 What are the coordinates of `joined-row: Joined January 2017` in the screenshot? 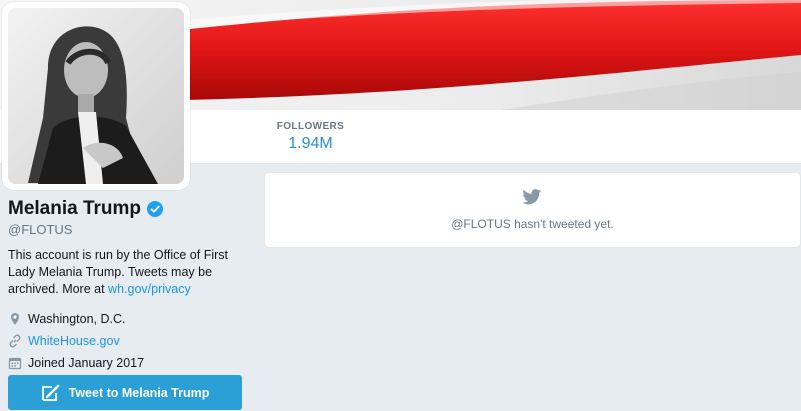 It's located at (130, 363).